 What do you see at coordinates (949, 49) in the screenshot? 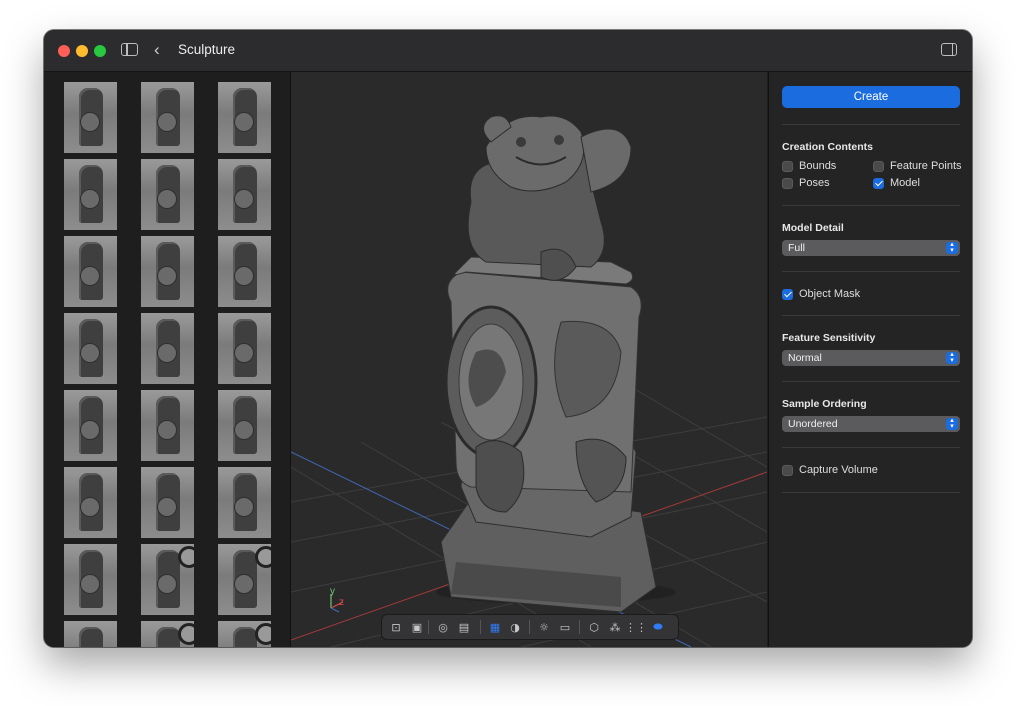
I see `inspector-toggle-icon` at bounding box center [949, 49].